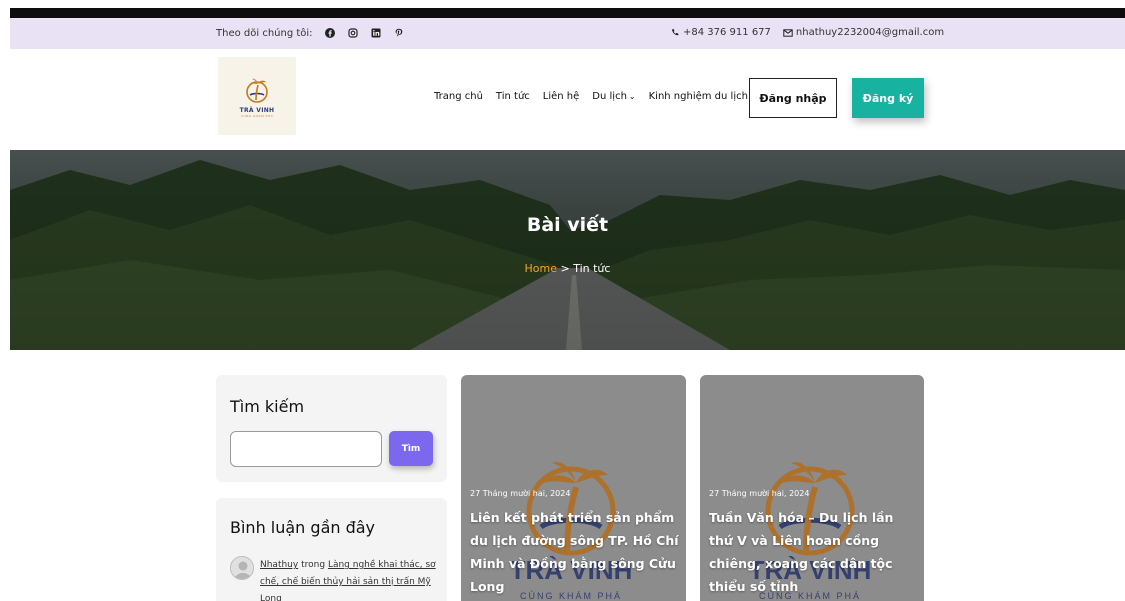  I want to click on avatar, so click(242, 568).